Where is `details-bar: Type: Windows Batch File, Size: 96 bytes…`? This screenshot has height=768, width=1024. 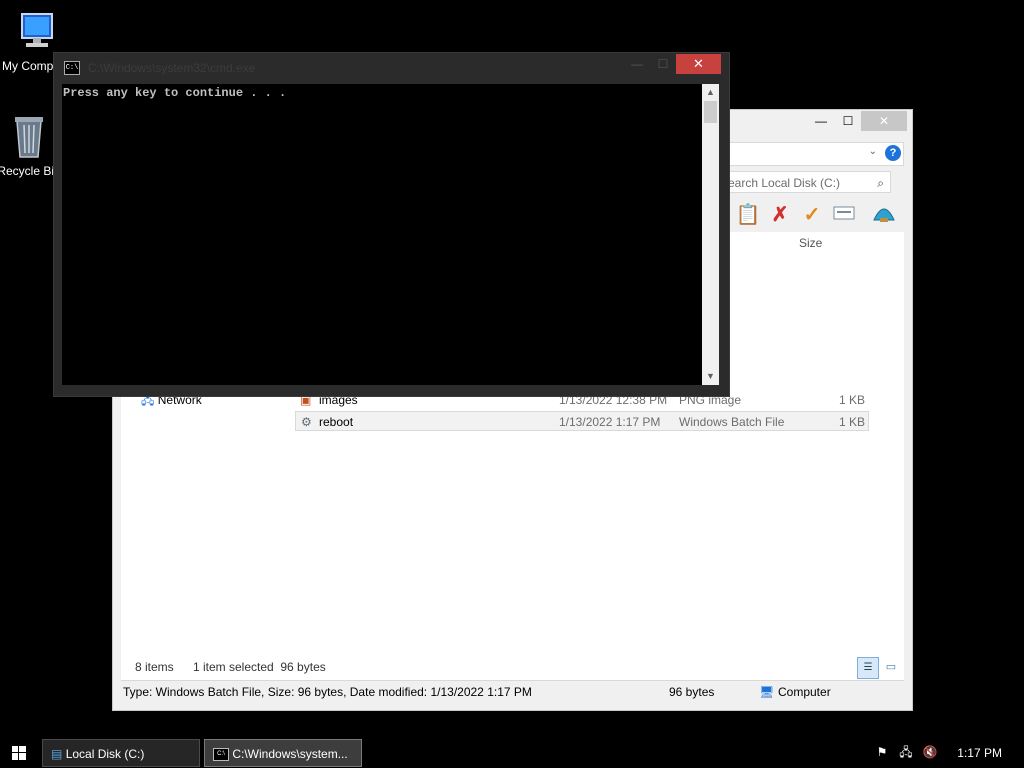
details-bar: Type: Windows Batch File, Size: 96 bytes… is located at coordinates (512, 691).